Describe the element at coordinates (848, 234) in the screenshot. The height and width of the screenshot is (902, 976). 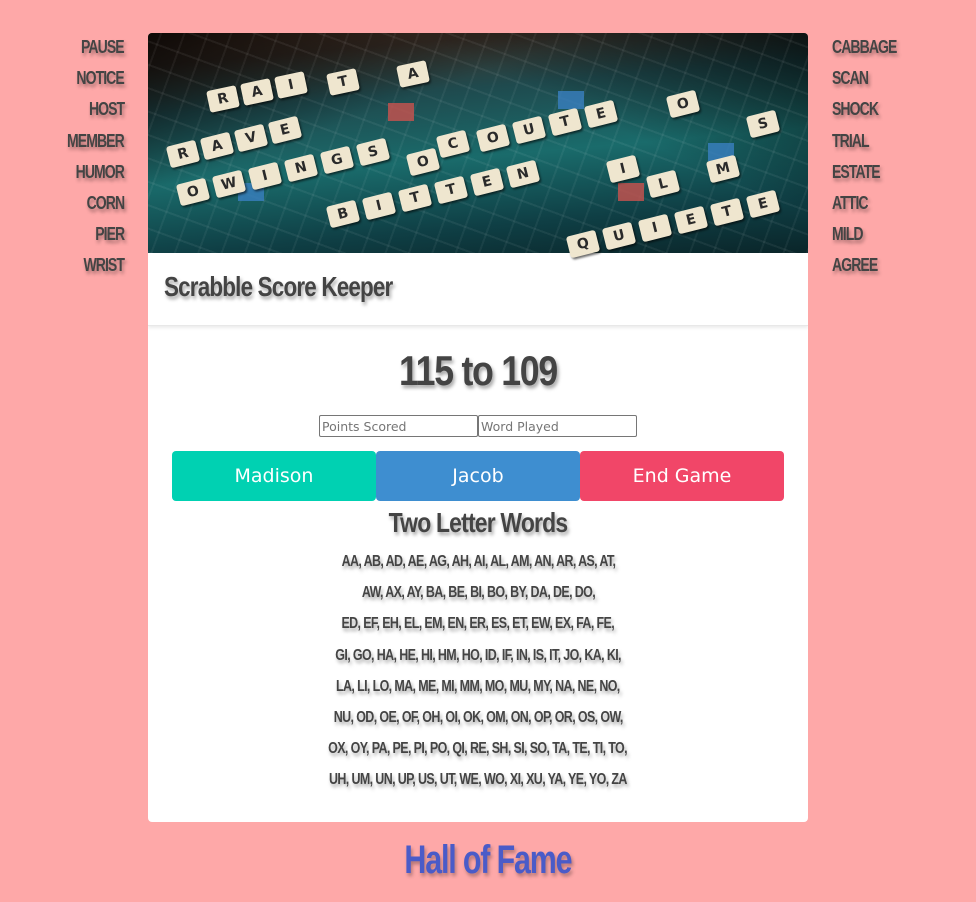
I see `right-word: MILD` at that location.